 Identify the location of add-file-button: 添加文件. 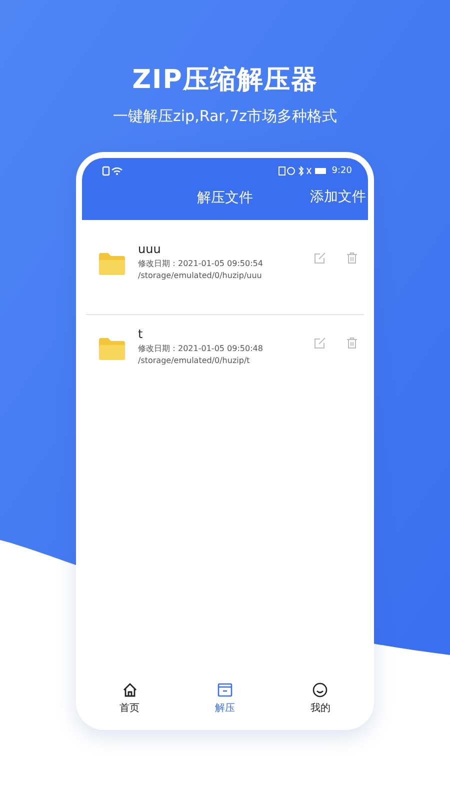
(338, 197).